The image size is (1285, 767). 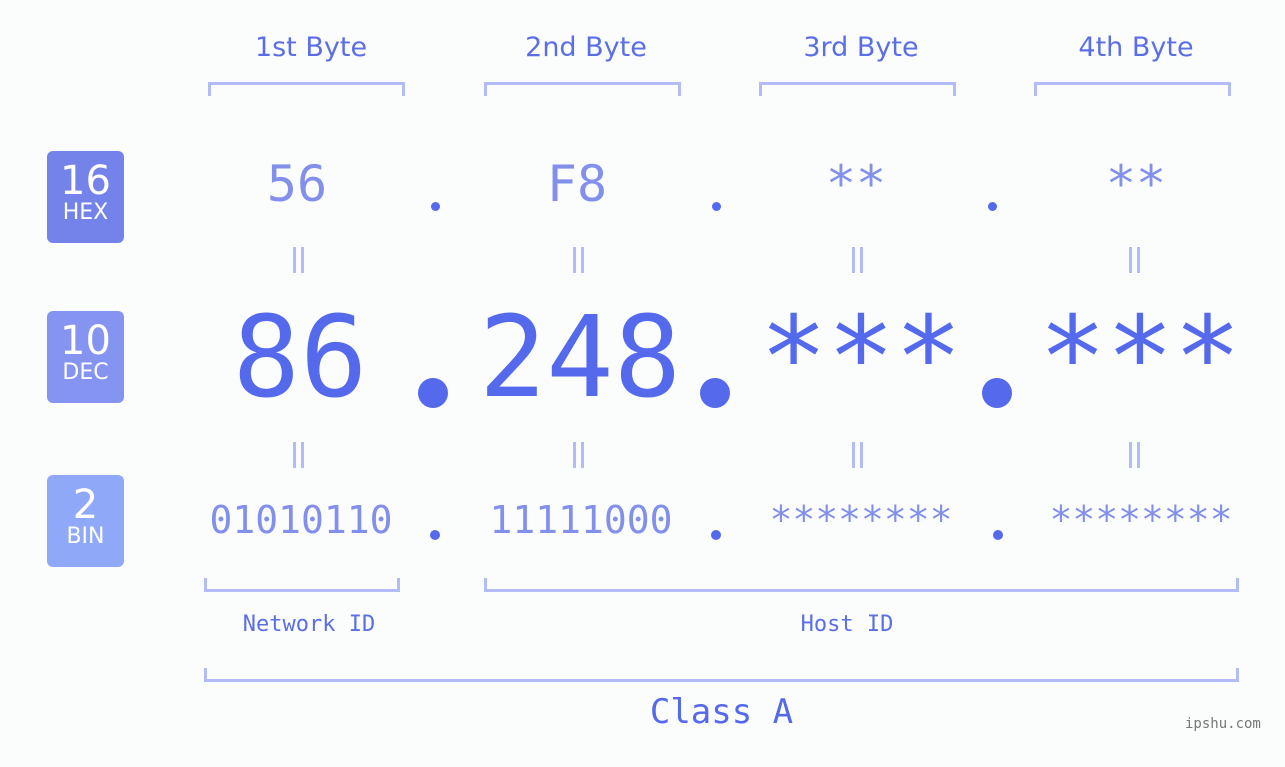 I want to click on dec-badge: 10 DEC, so click(x=85, y=357).